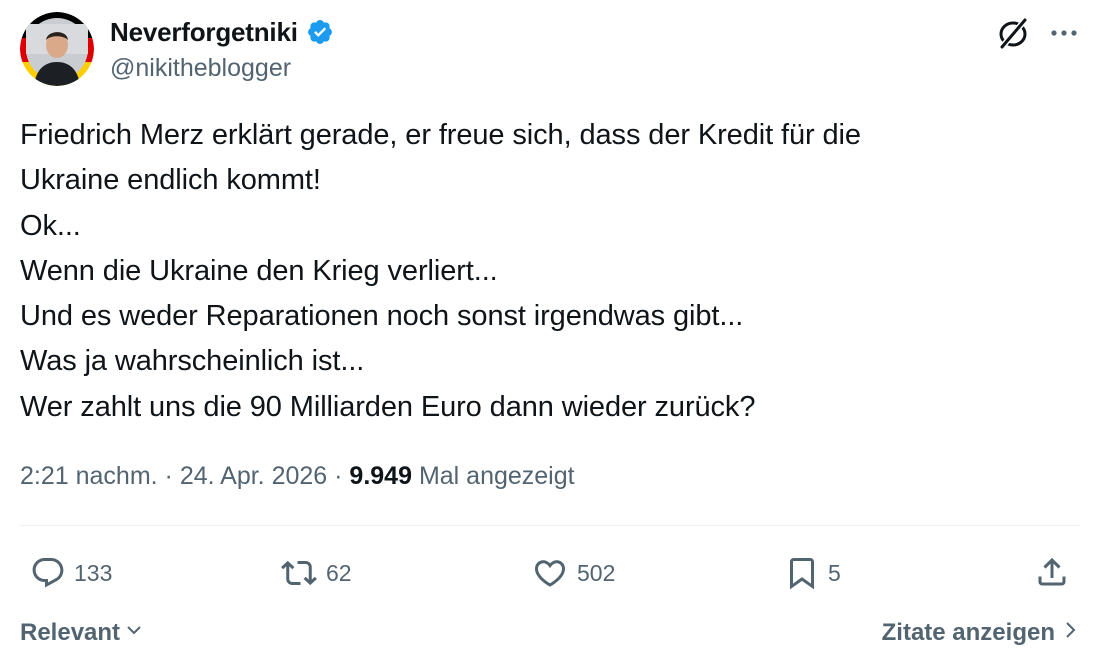 Image resolution: width=1101 pixels, height=670 pixels. Describe the element at coordinates (1052, 572) in the screenshot. I see `share-icon` at that location.